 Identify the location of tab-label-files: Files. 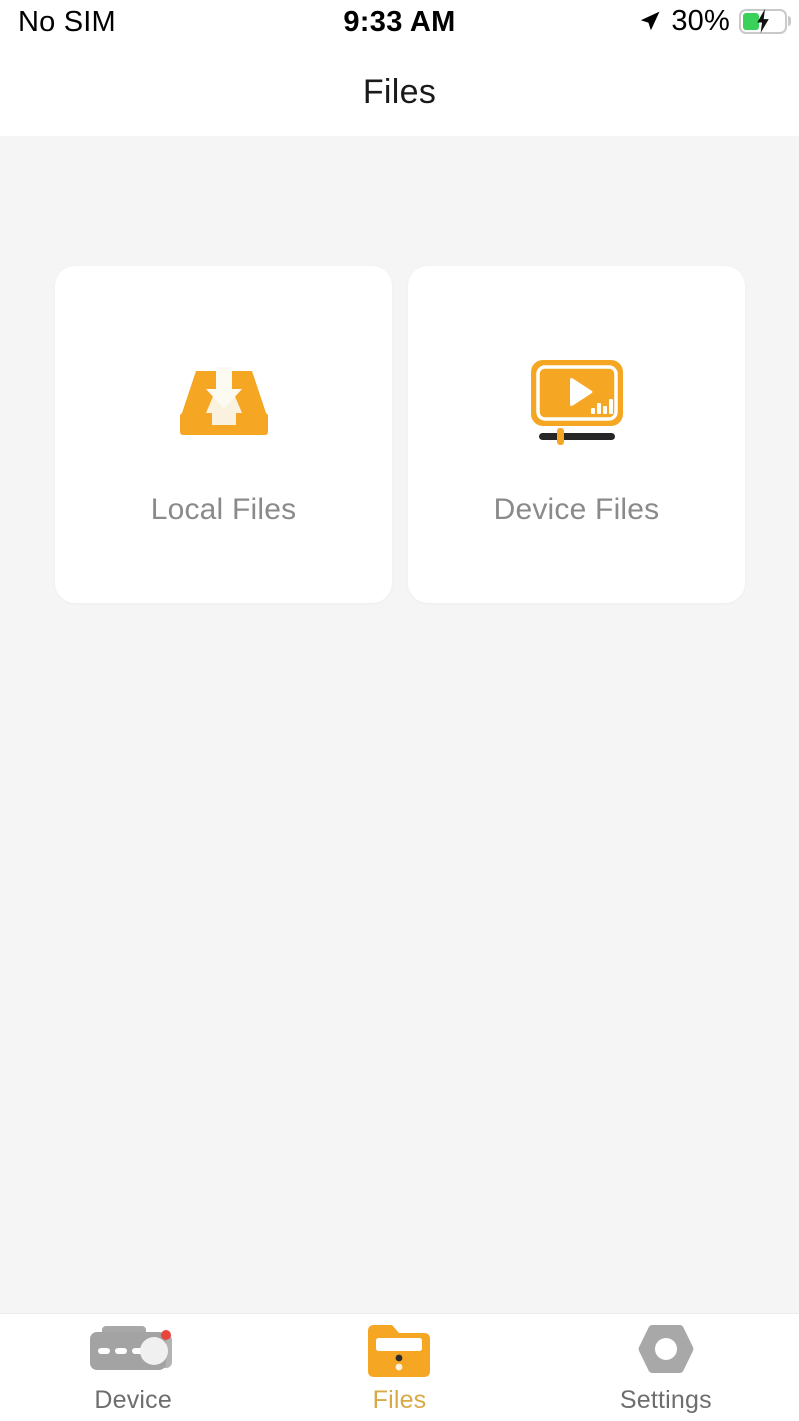
(399, 1400).